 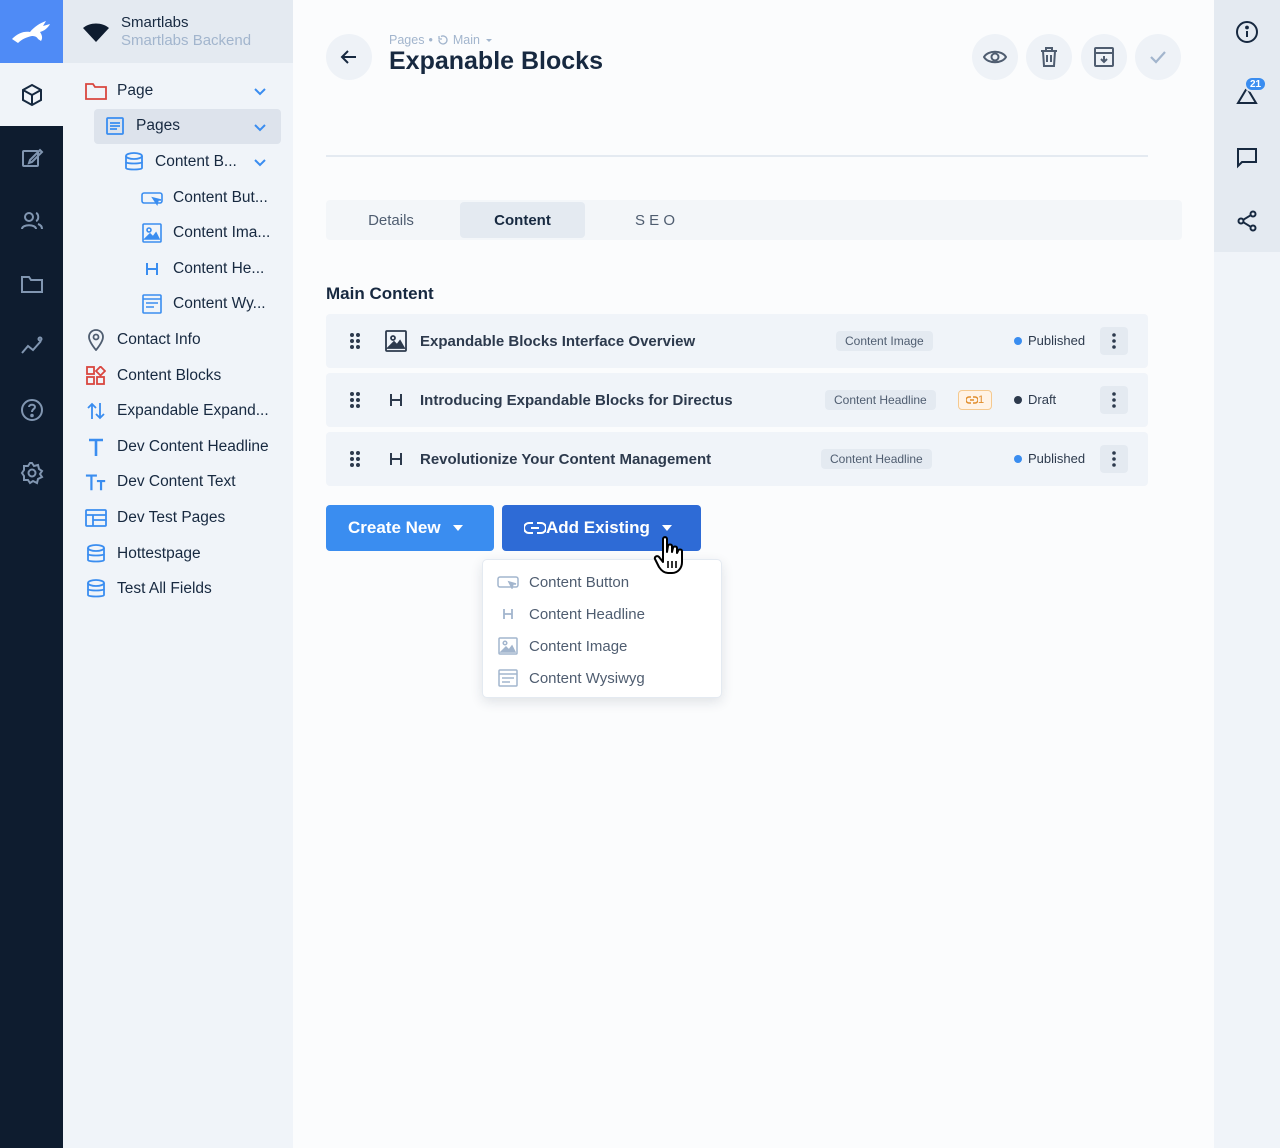 What do you see at coordinates (443, 40) in the screenshot?
I see `version-icon` at bounding box center [443, 40].